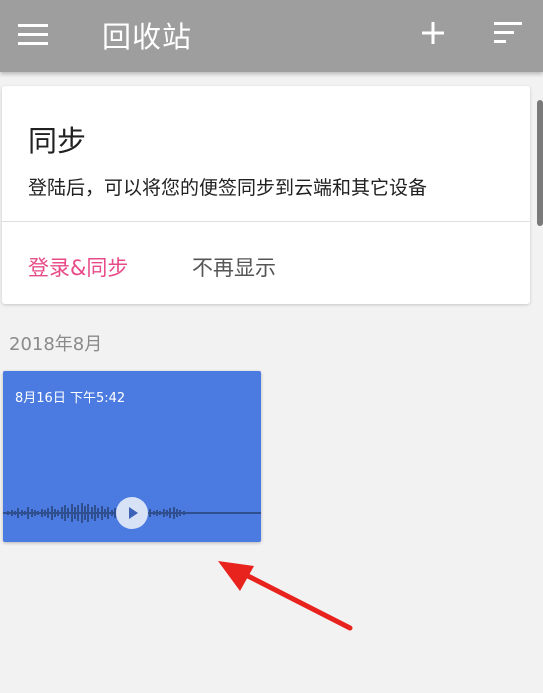 This screenshot has height=693, width=543. I want to click on date-section-header: 2018年8月, so click(56, 344).